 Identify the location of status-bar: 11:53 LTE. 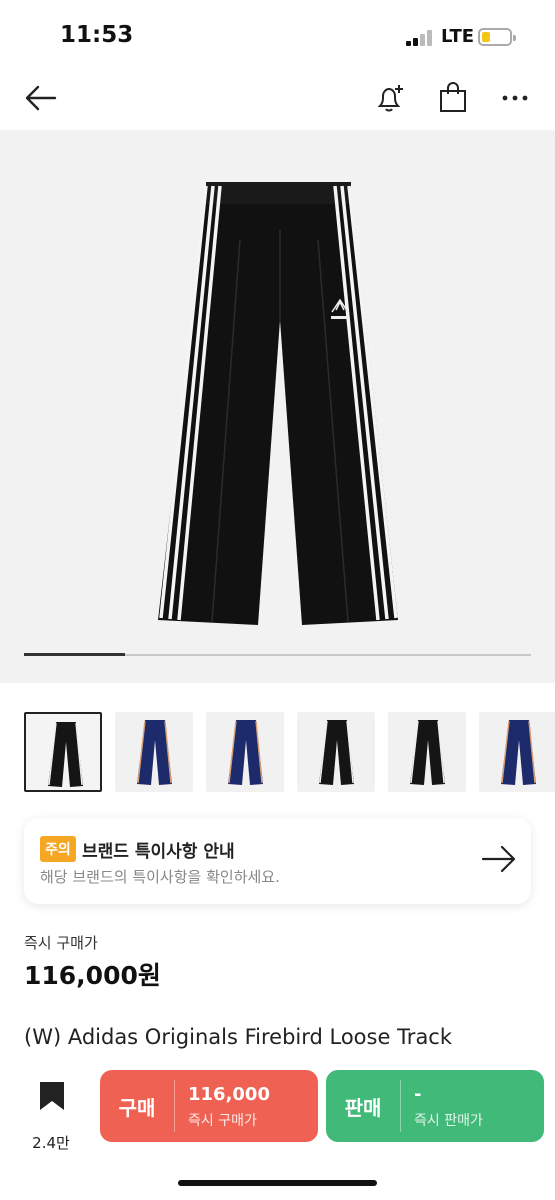
(277, 35).